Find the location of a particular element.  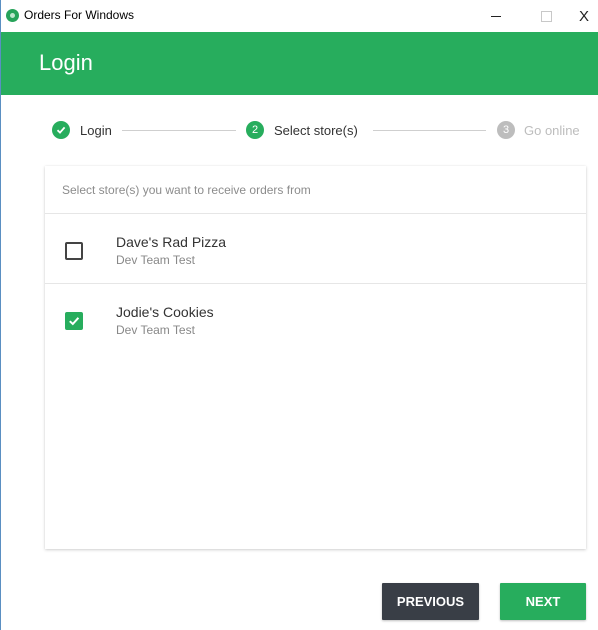

store-checkbox-checked is located at coordinates (74, 321).